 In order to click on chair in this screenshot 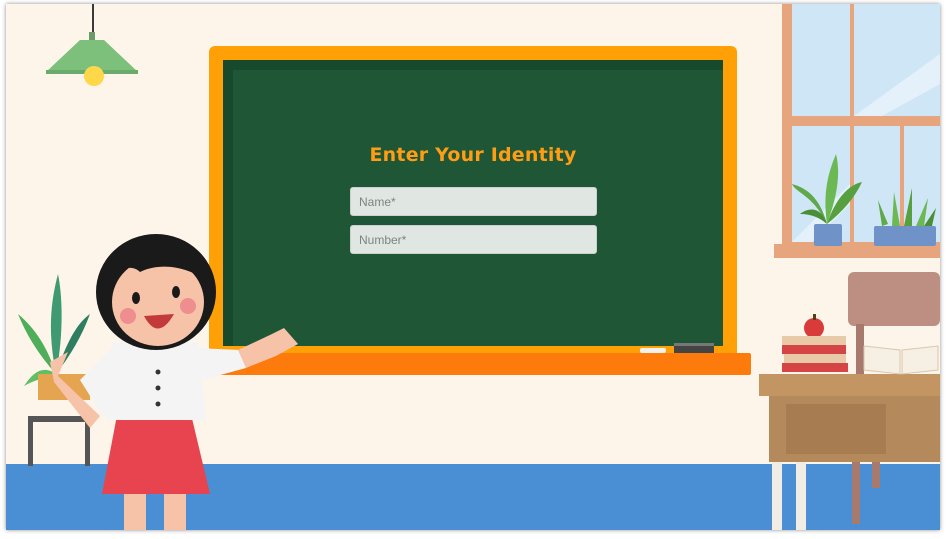, I will do `click(894, 299)`.